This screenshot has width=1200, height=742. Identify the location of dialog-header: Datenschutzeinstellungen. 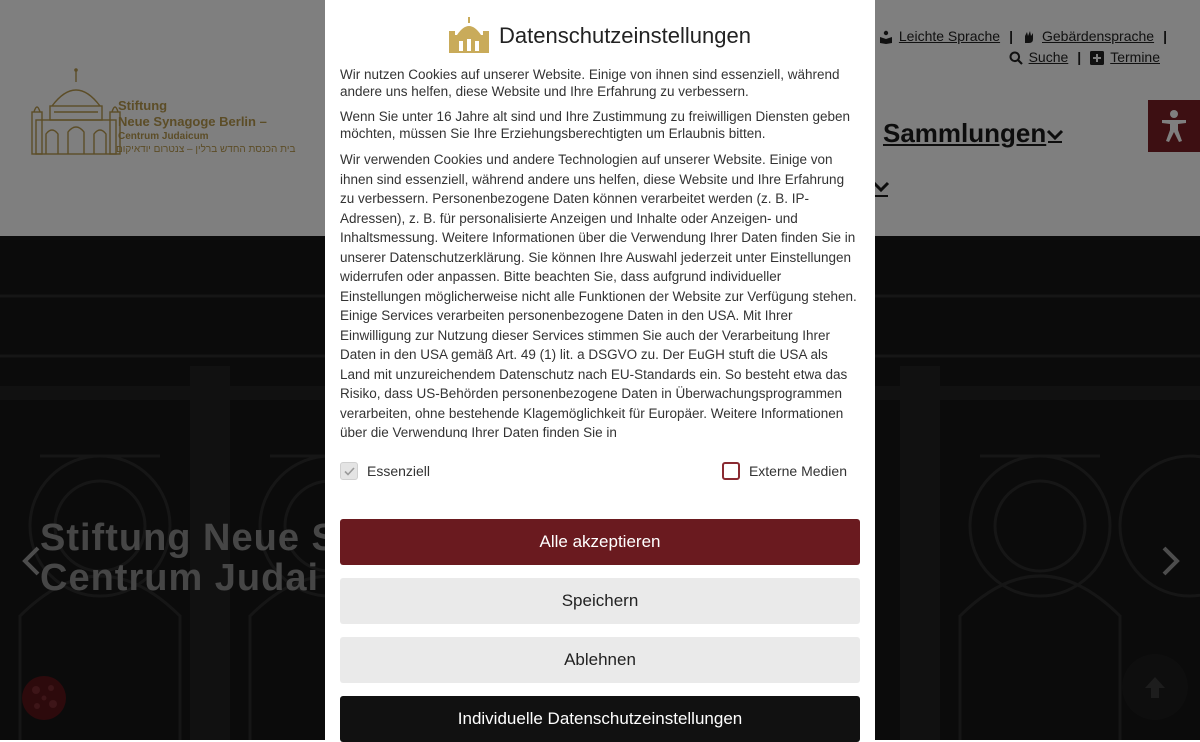
(600, 36).